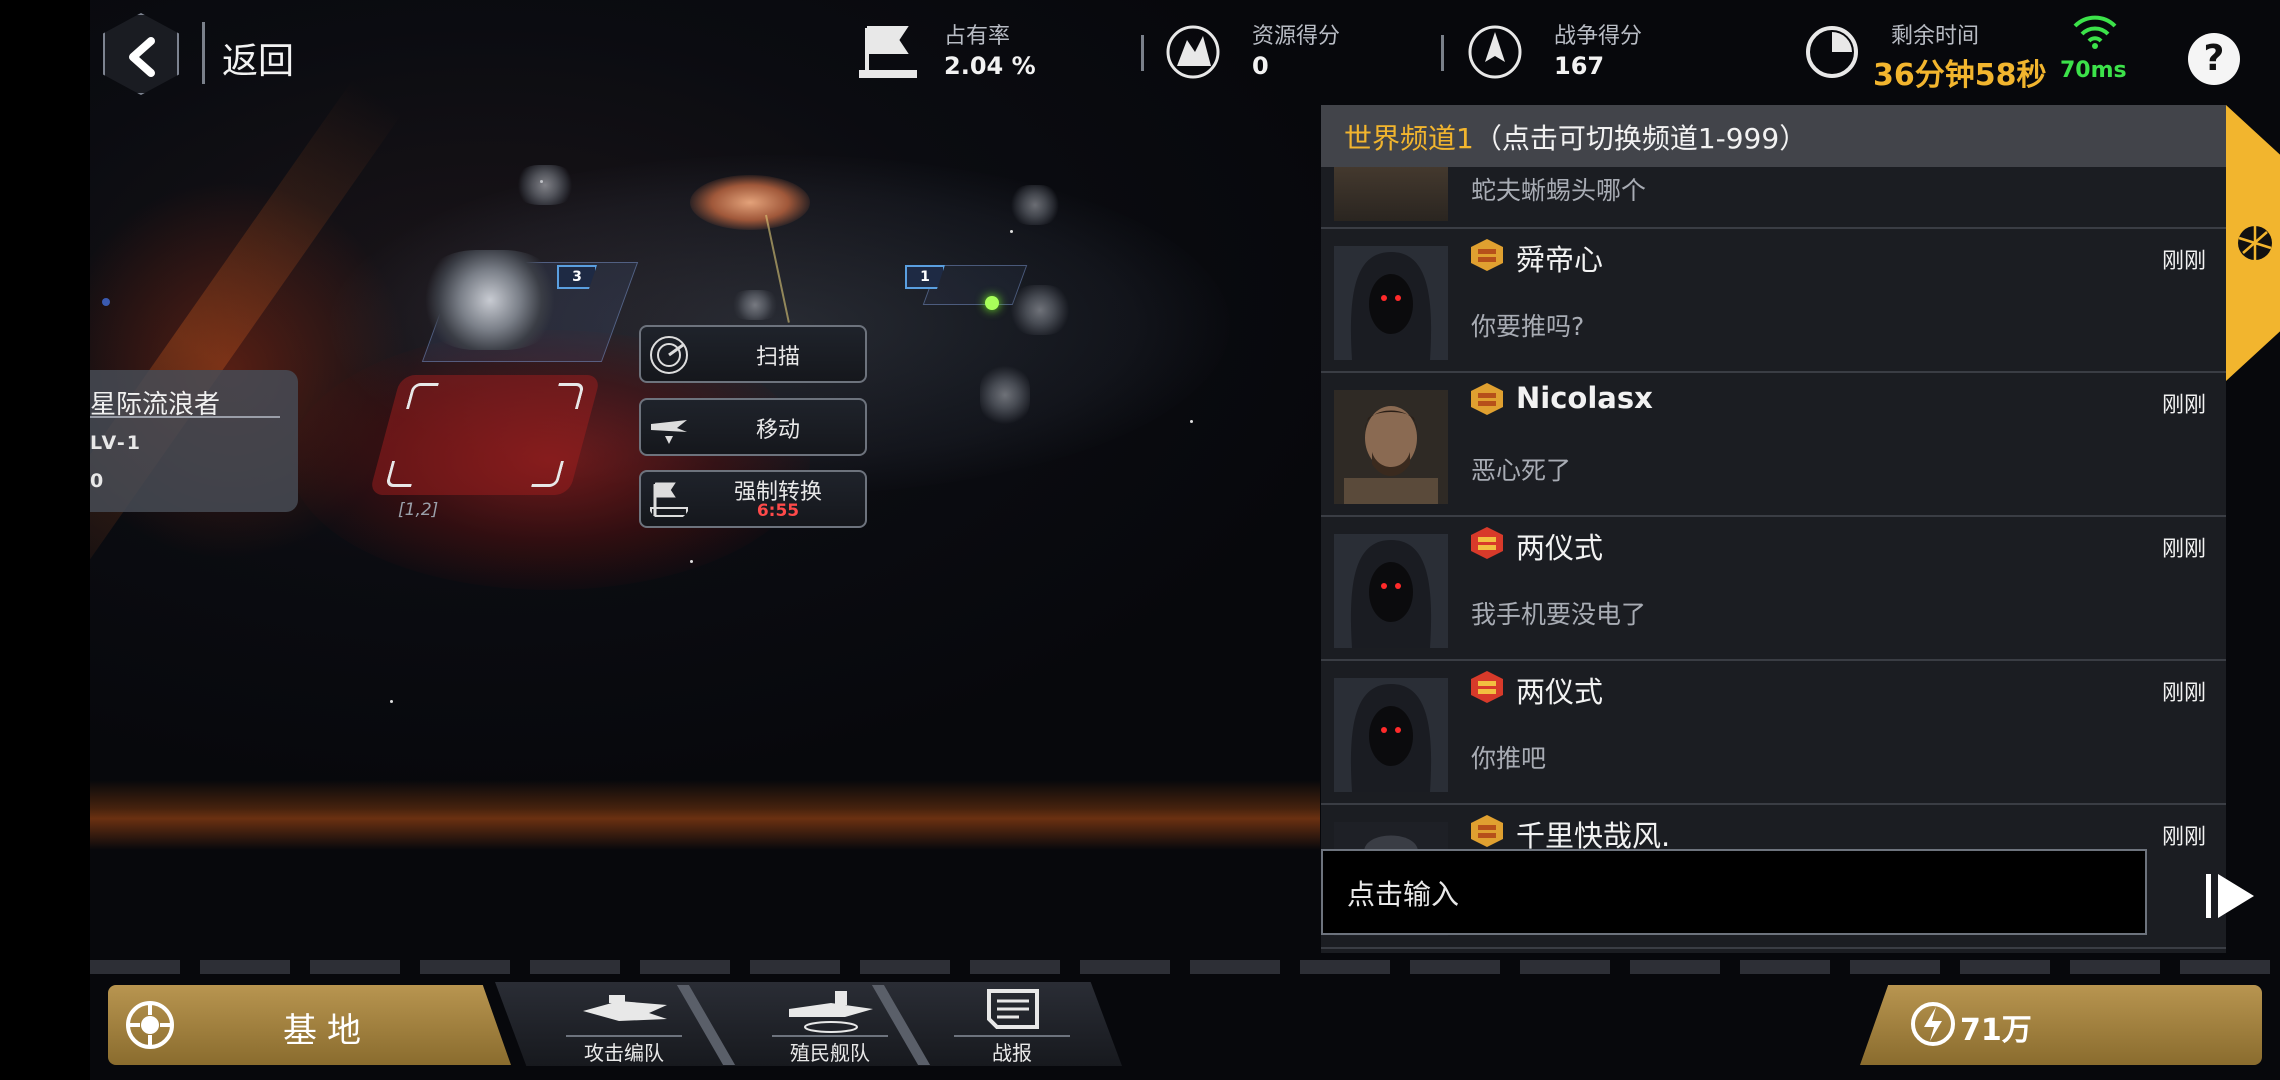 This screenshot has width=2280, height=1080. I want to click on chat-input-placeholder: 点击输入, so click(1403, 894).